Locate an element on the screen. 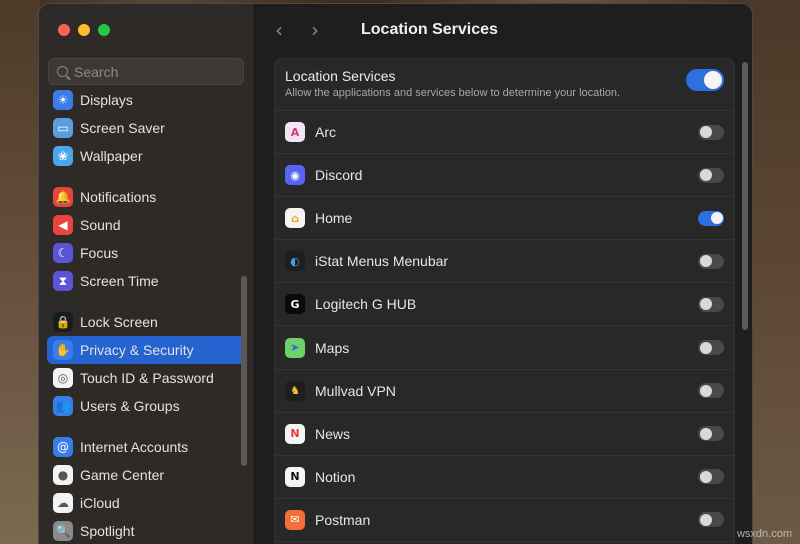  zoom-button is located at coordinates (104, 30).